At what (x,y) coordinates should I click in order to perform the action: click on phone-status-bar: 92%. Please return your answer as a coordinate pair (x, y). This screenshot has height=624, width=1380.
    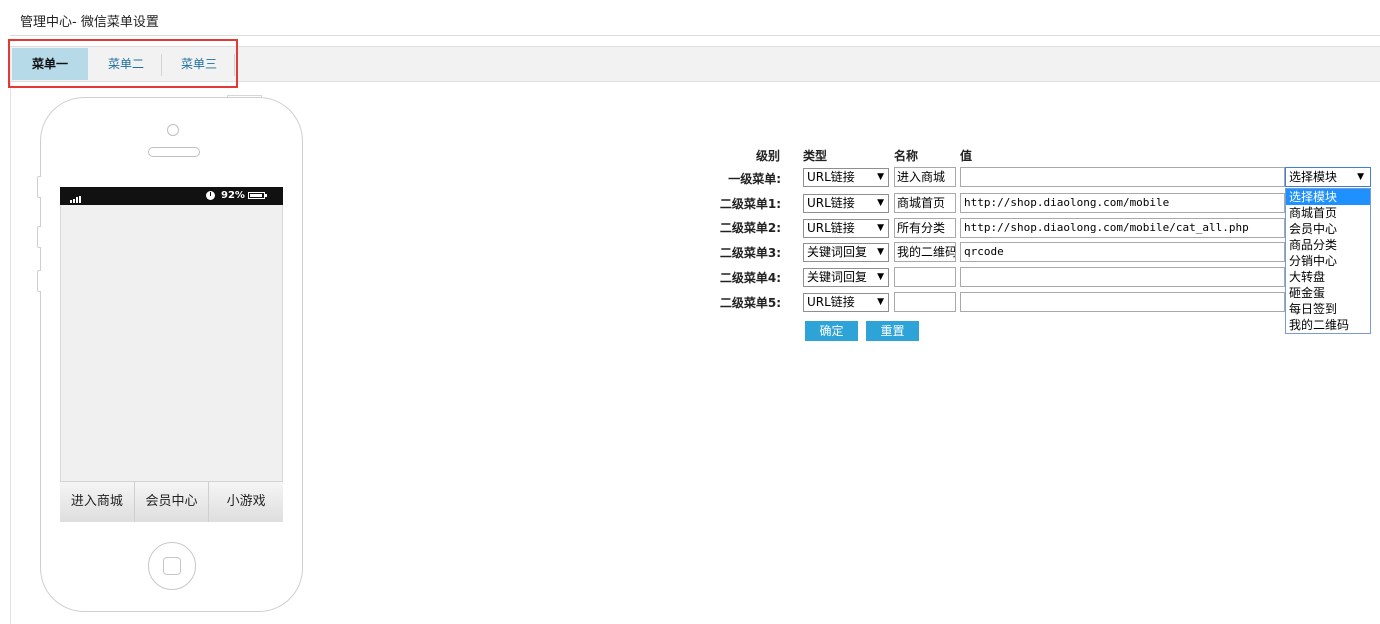
    Looking at the image, I should click on (171, 196).